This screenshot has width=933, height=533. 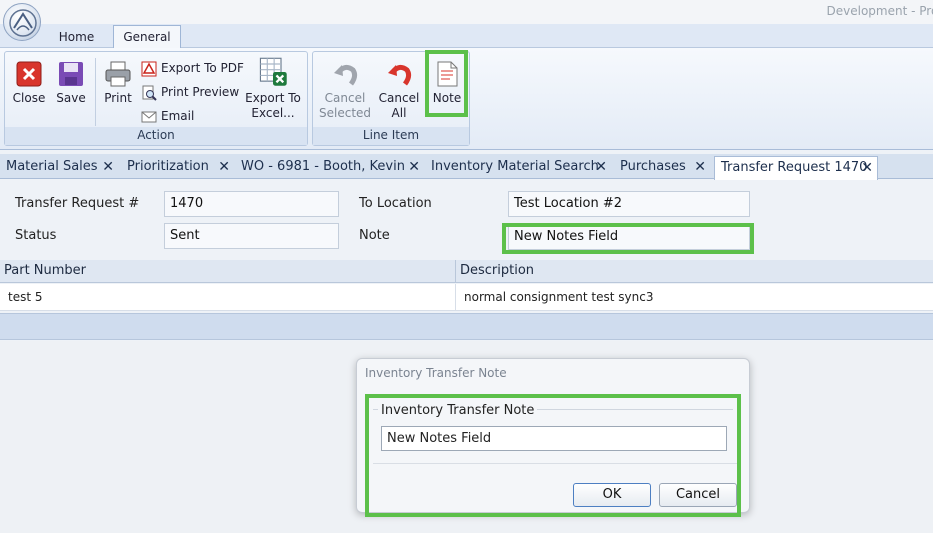 I want to click on dialog-title: Inventory Transfer Note, so click(x=436, y=373).